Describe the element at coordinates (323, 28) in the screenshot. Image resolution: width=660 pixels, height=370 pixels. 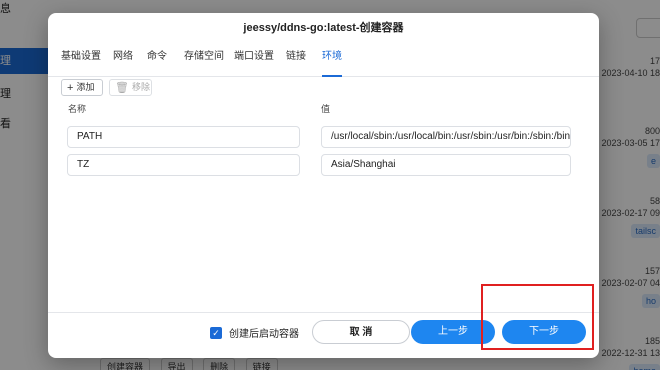
I see `dialog-title: jeessy/ddns-go:latest-创建容器` at that location.